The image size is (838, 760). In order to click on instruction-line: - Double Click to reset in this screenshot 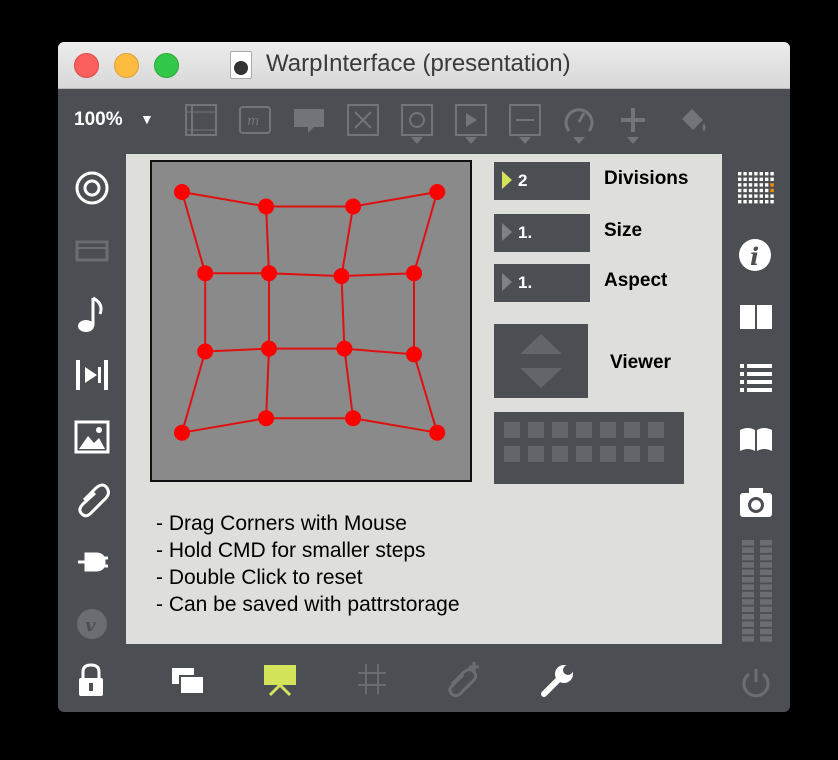, I will do `click(259, 577)`.